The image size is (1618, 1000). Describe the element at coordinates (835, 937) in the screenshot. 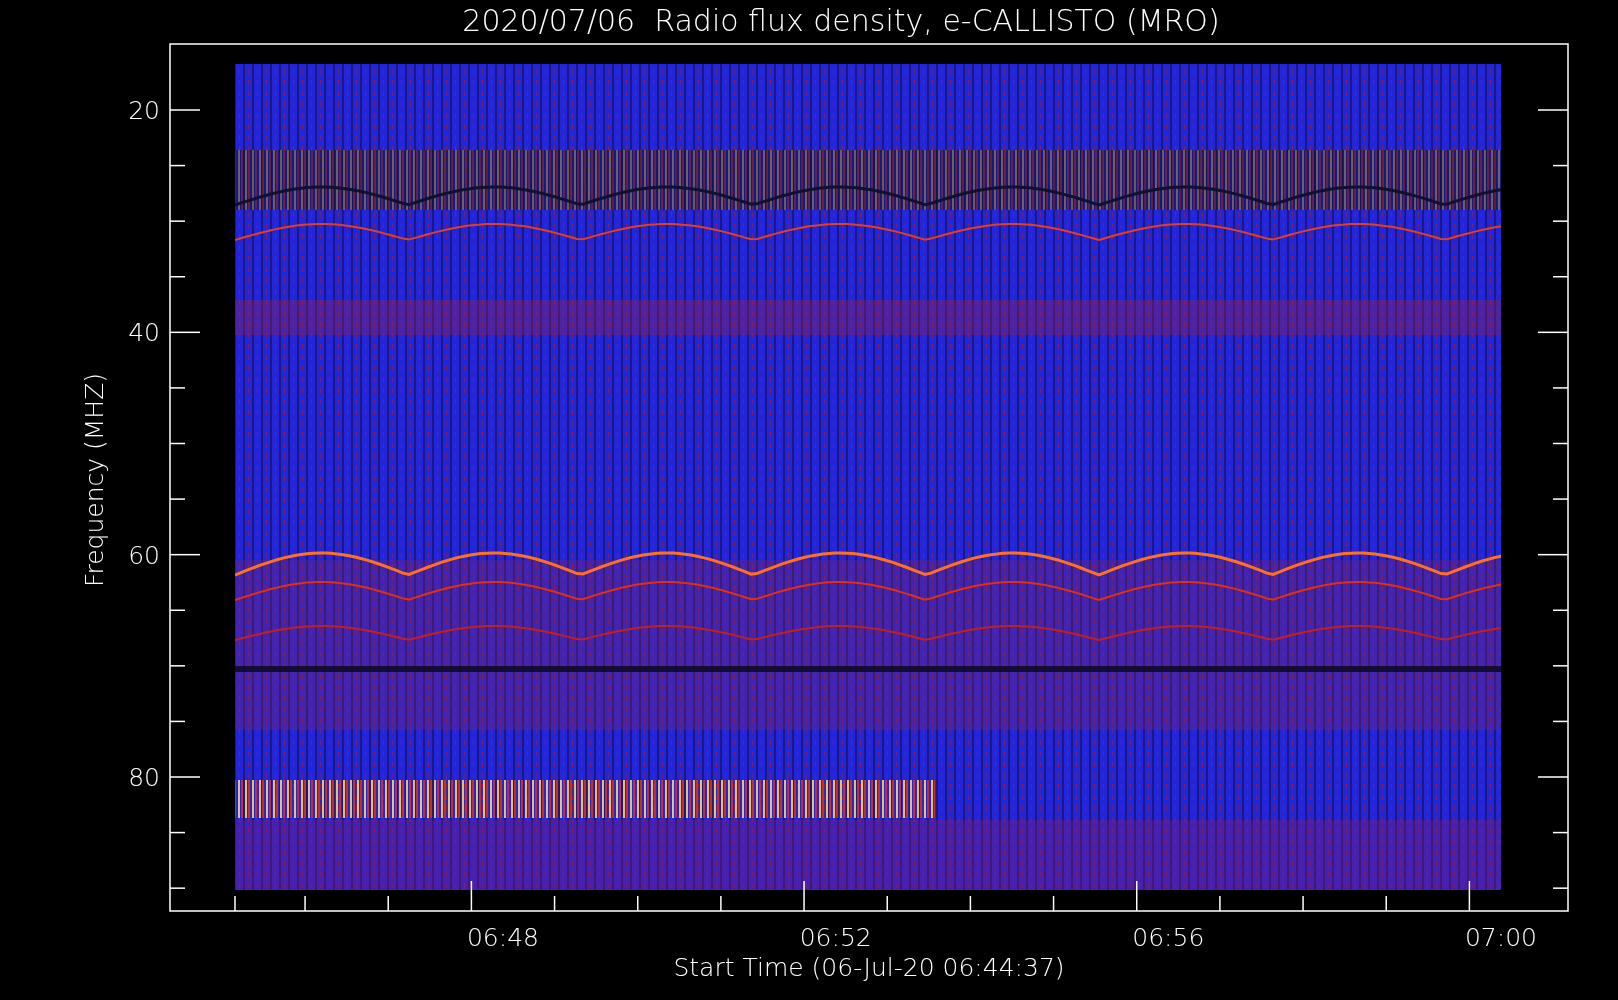

I see `x-tick-label: 06:52` at that location.